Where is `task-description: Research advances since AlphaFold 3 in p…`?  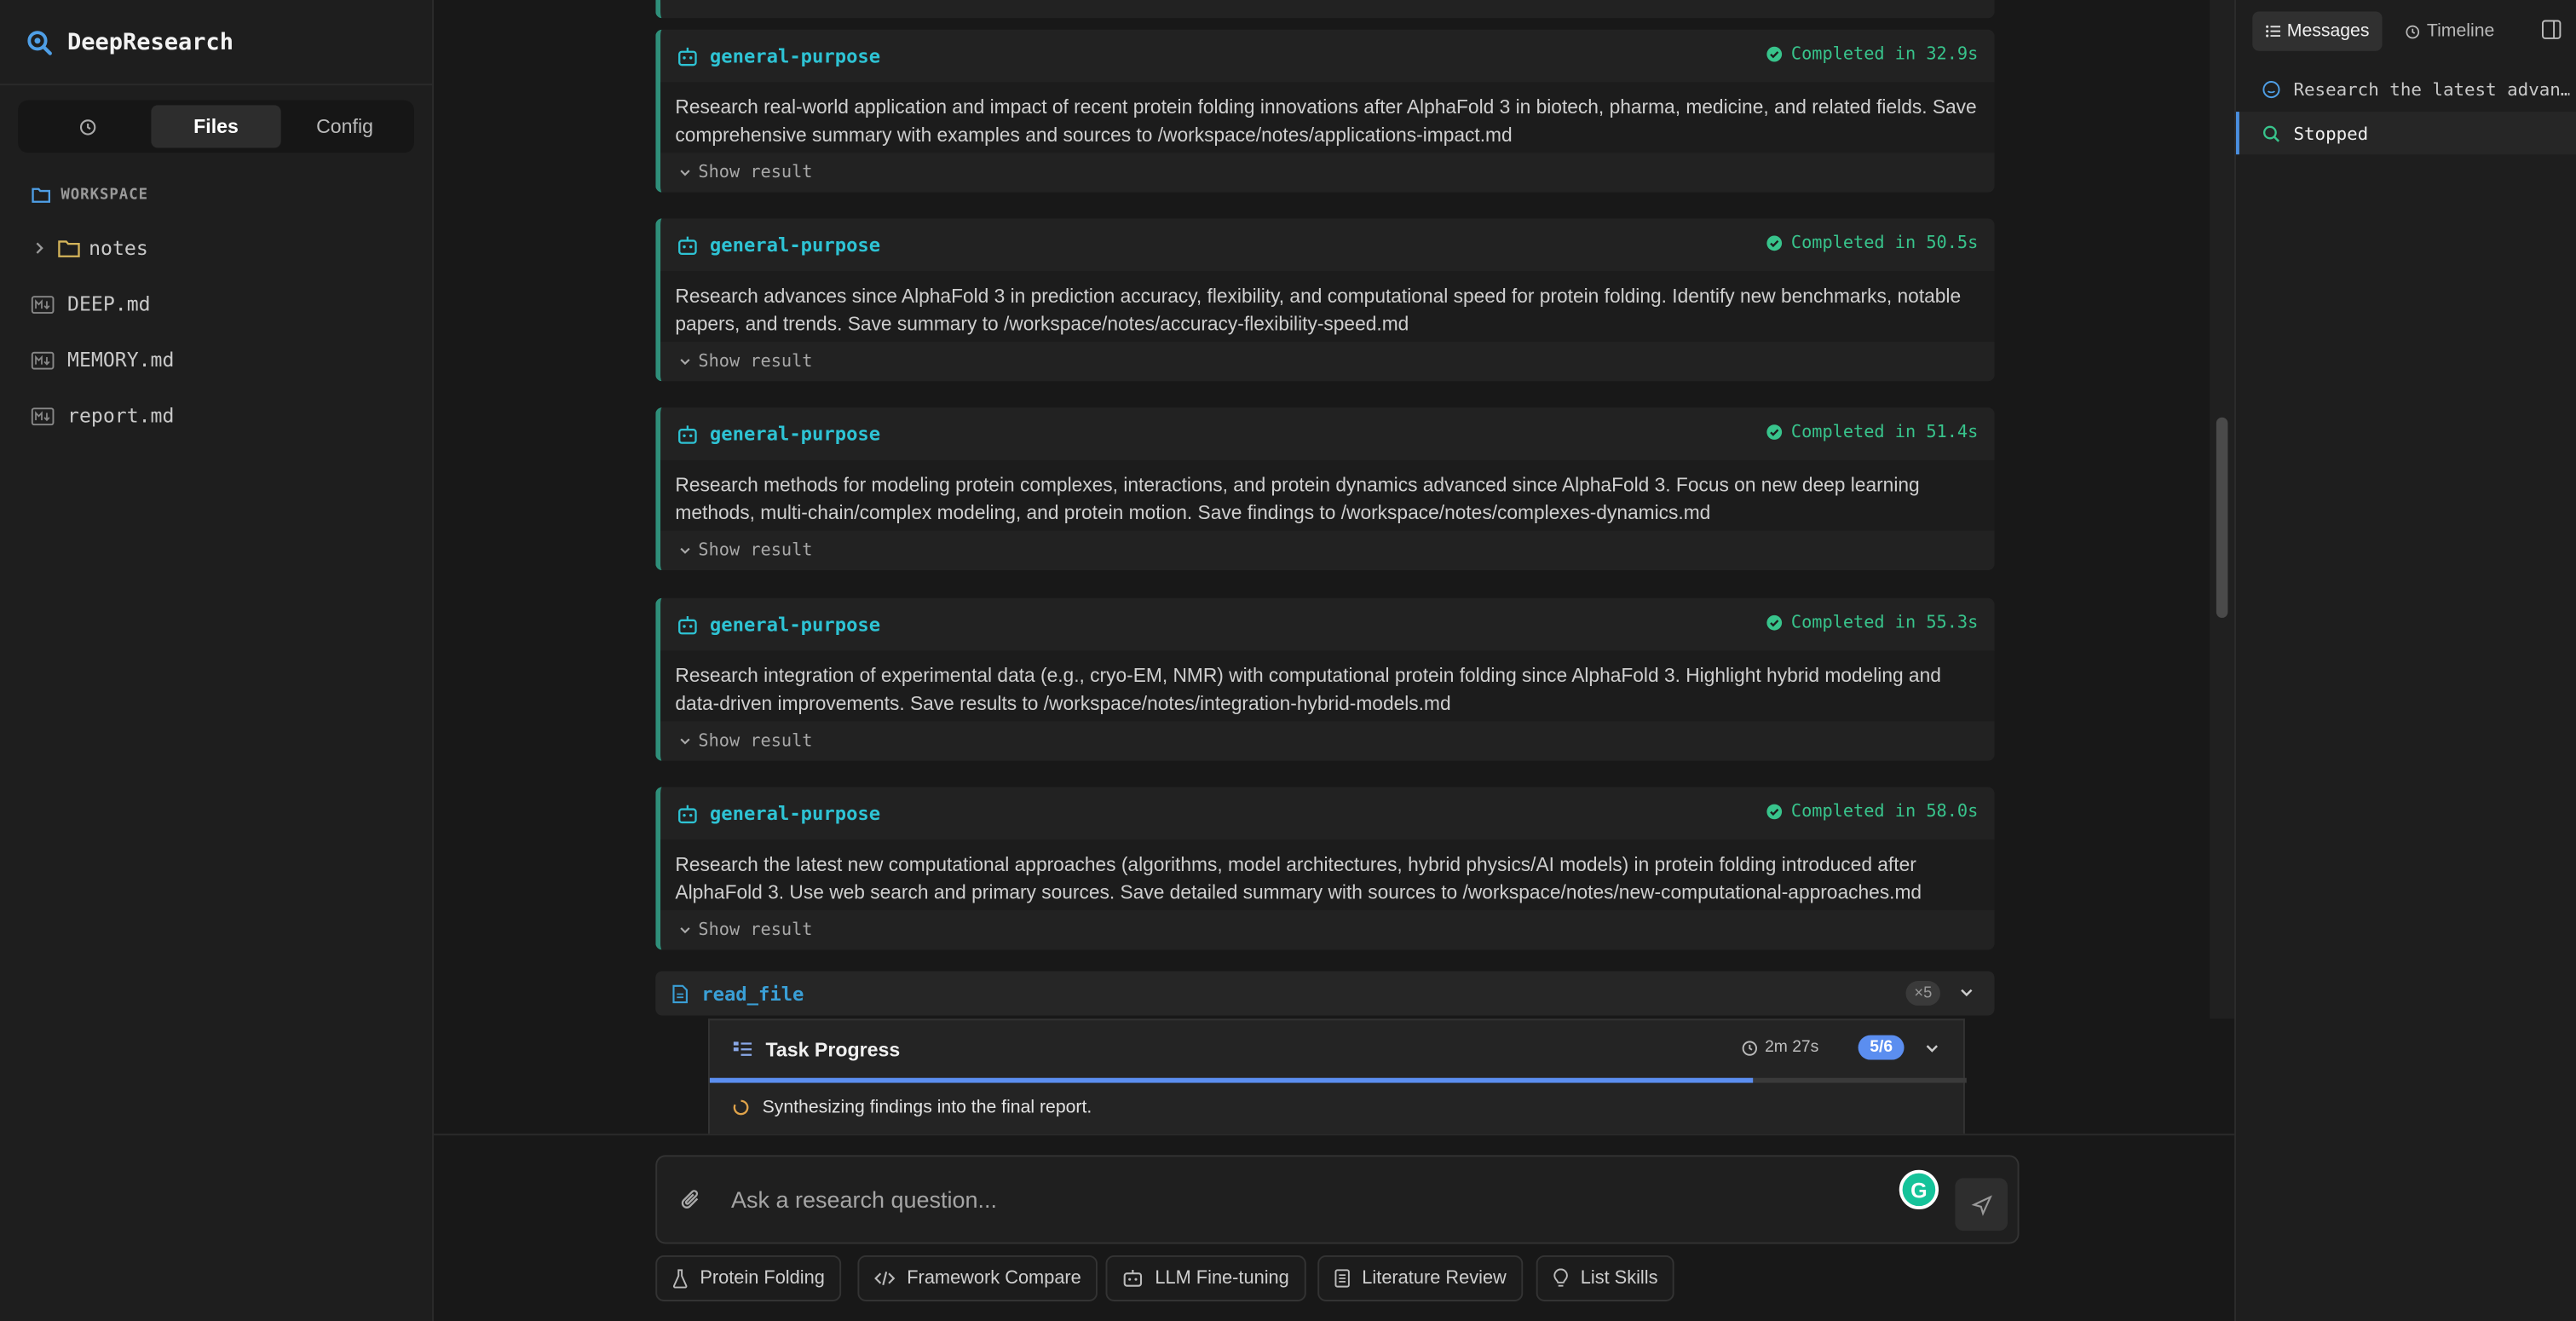 task-description: Research advances since AlphaFold 3 in p… is located at coordinates (1327, 307).